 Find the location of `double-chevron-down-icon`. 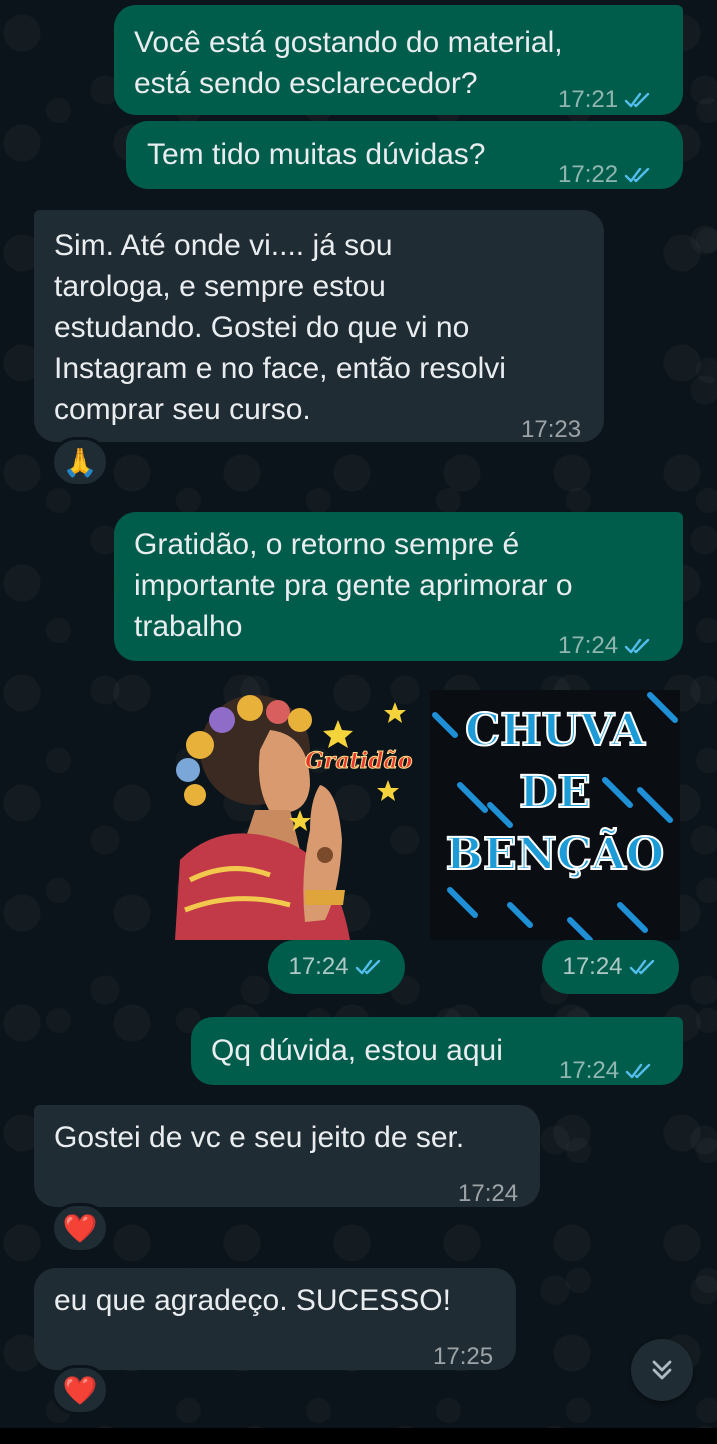

double-chevron-down-icon is located at coordinates (662, 1370).